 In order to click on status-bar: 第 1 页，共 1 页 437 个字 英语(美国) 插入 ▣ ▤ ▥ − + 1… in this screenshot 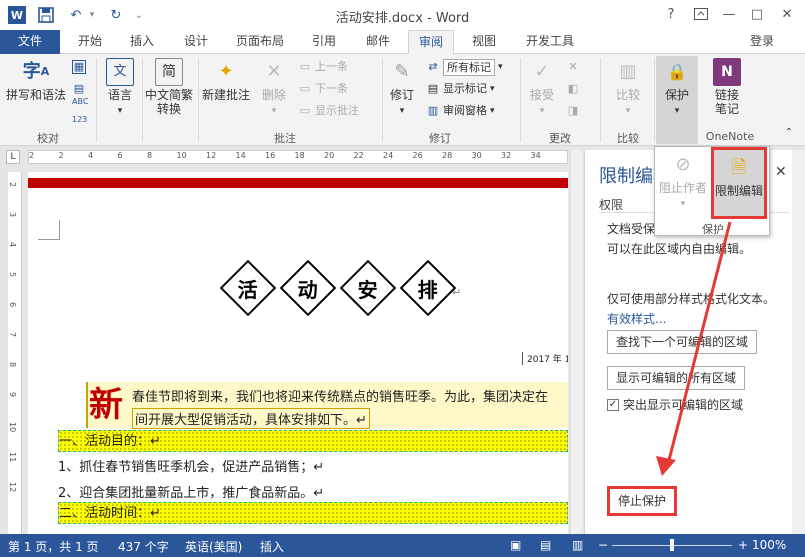, I will do `click(402, 545)`.